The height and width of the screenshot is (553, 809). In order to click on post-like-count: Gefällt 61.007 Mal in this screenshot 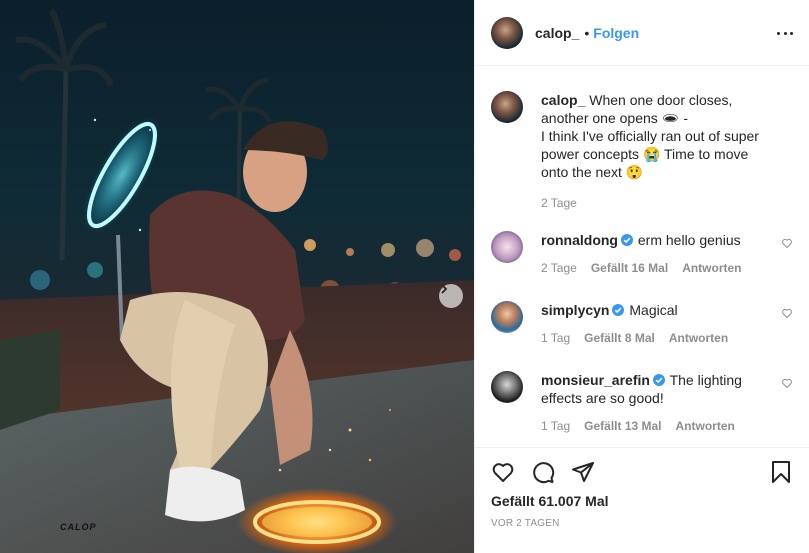, I will do `click(550, 501)`.